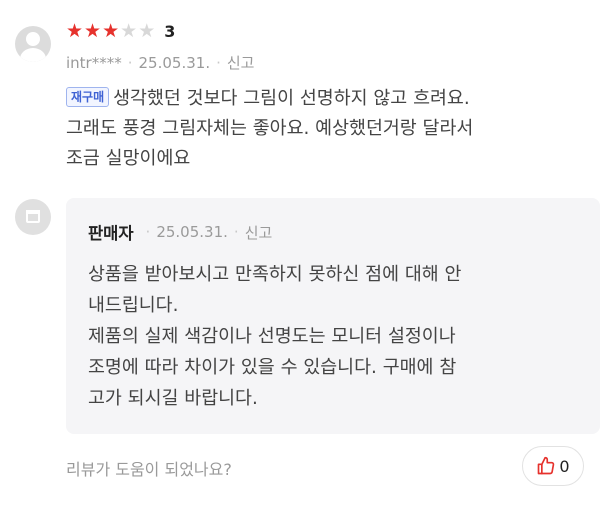 The width and height of the screenshot is (614, 508). I want to click on reply-header: 판매자 · 25.05.31. · 신고, so click(180, 232).